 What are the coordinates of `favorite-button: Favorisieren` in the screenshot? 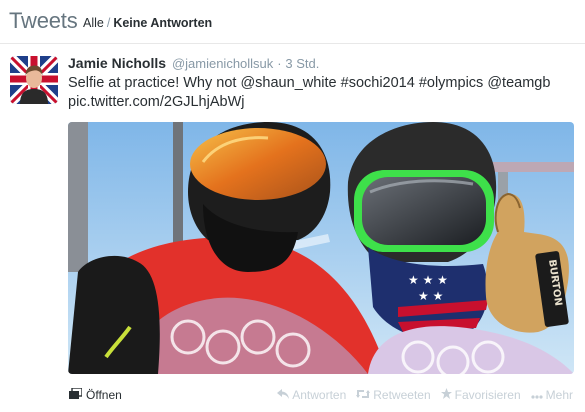 It's located at (480, 395).